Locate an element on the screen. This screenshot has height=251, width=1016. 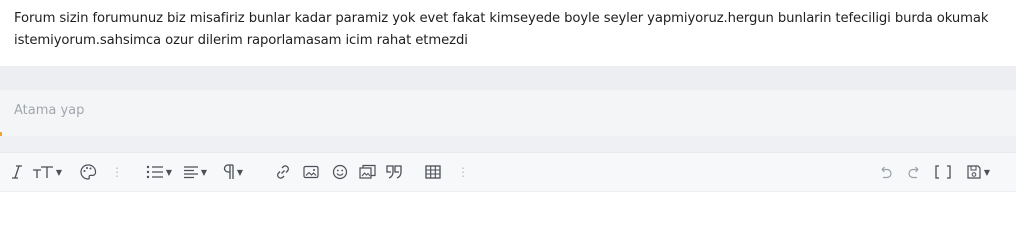
palette-icon is located at coordinates (88, 172).